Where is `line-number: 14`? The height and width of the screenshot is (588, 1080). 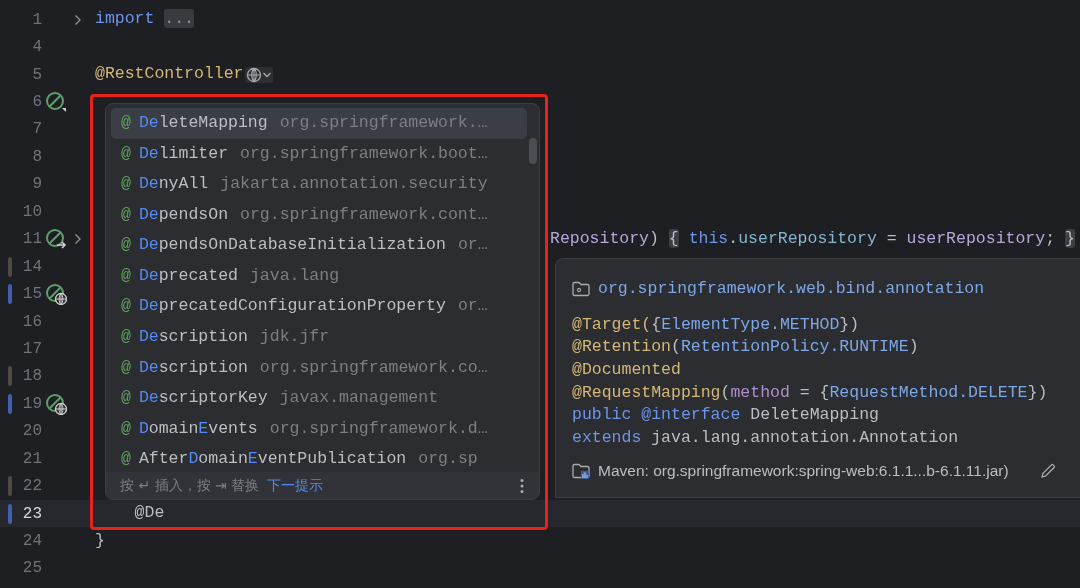
line-number: 14 is located at coordinates (31, 267).